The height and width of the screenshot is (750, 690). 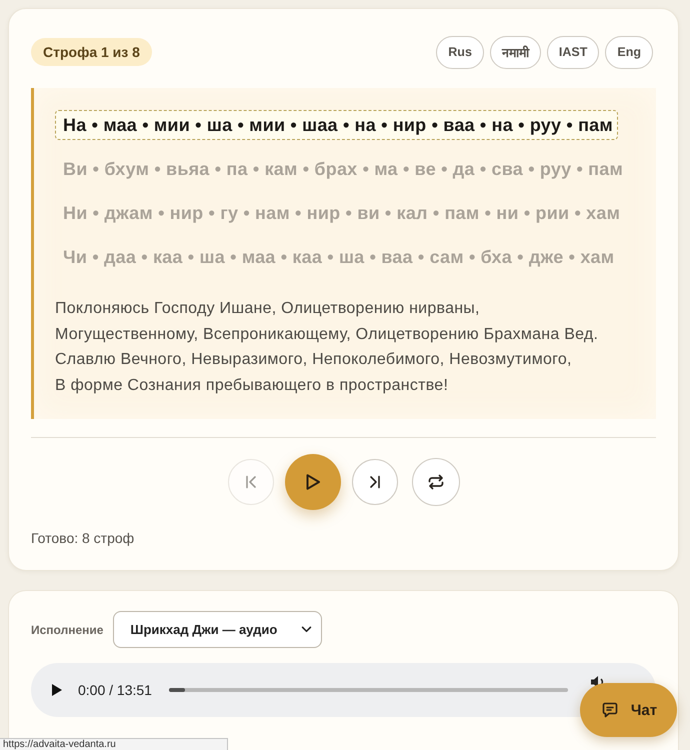 I want to click on chevron-down-icon, so click(x=306, y=629).